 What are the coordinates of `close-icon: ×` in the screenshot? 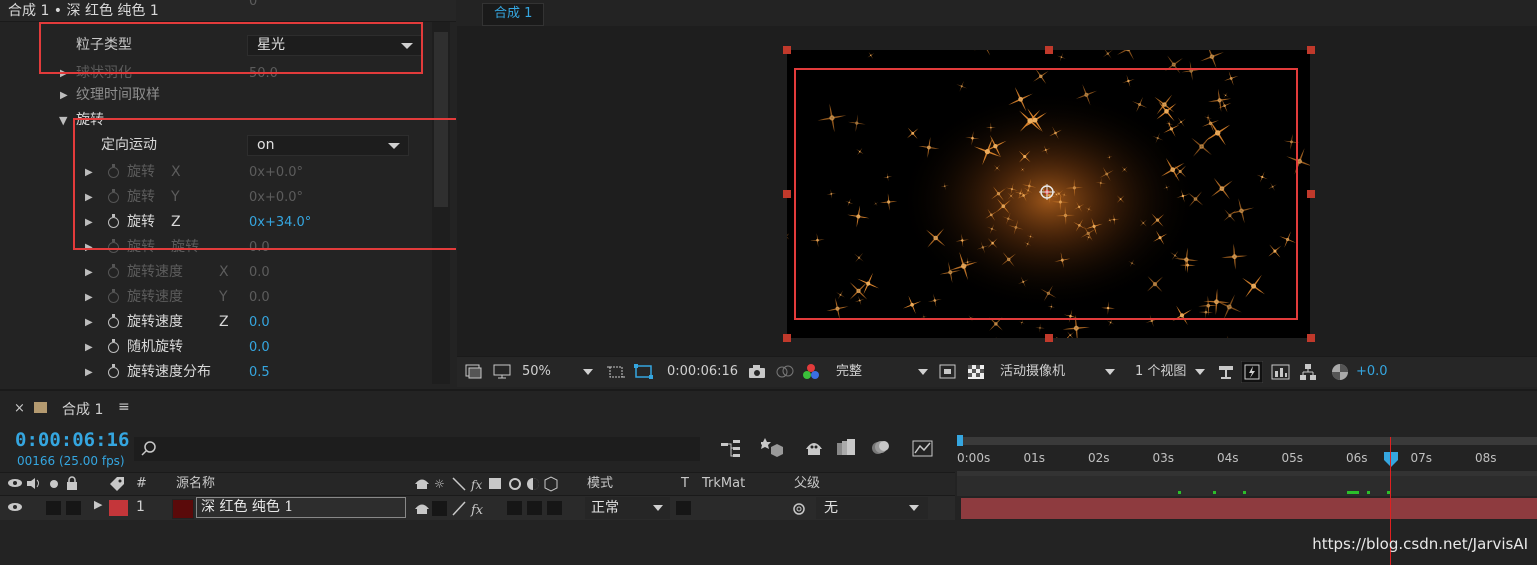 It's located at (19, 408).